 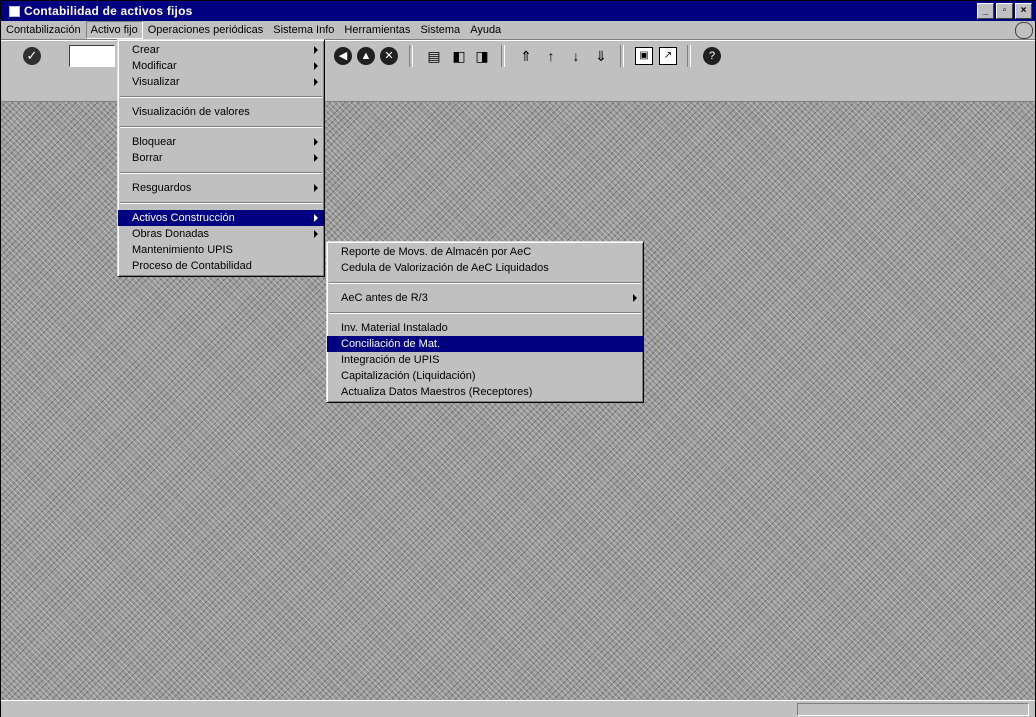 I want to click on menu-item-label: Integración de UPIS, so click(x=390, y=360).